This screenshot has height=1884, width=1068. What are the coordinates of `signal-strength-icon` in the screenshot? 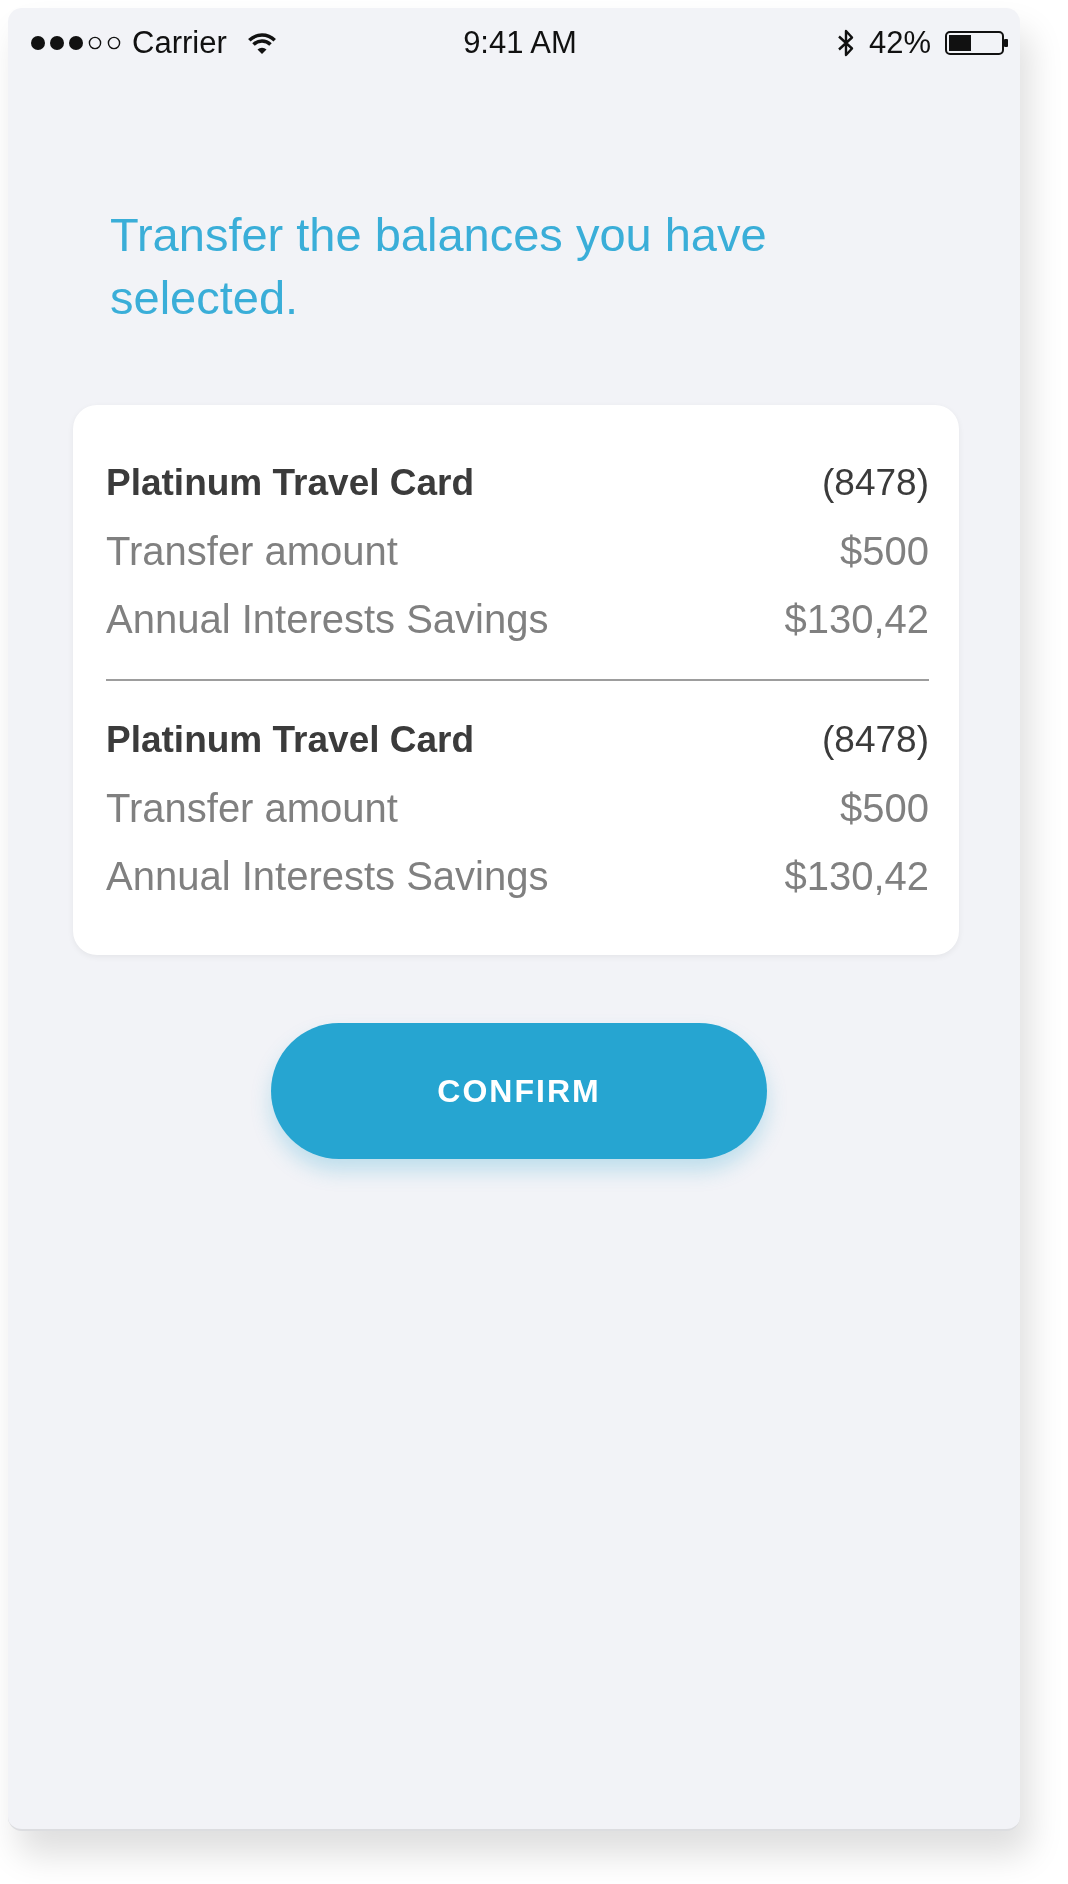 It's located at (76, 43).